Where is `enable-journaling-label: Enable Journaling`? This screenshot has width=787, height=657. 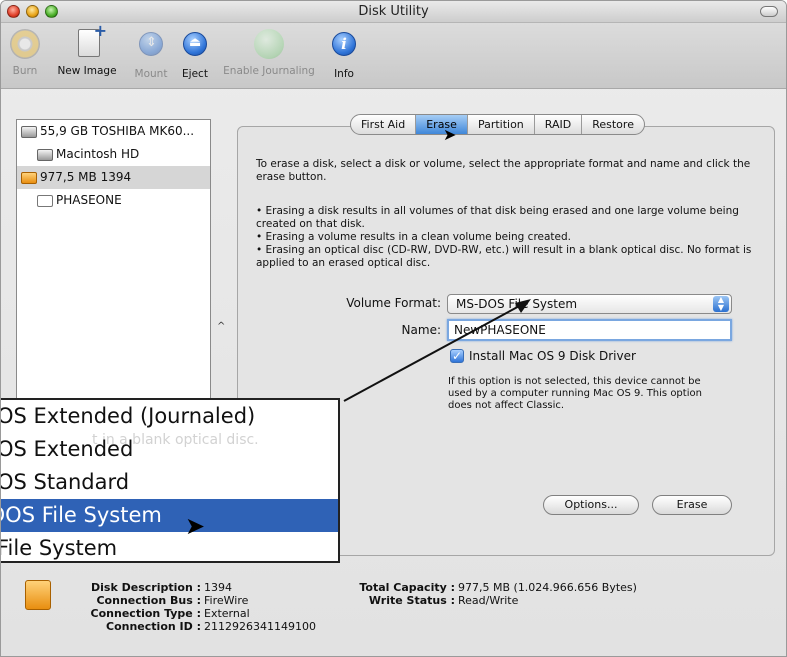 enable-journaling-label: Enable Journaling is located at coordinates (269, 71).